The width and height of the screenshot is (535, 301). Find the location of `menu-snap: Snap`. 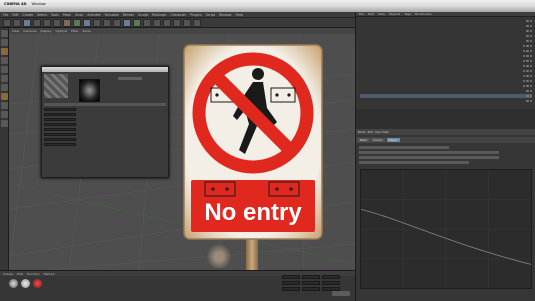

menu-snap: Snap is located at coordinates (79, 15).